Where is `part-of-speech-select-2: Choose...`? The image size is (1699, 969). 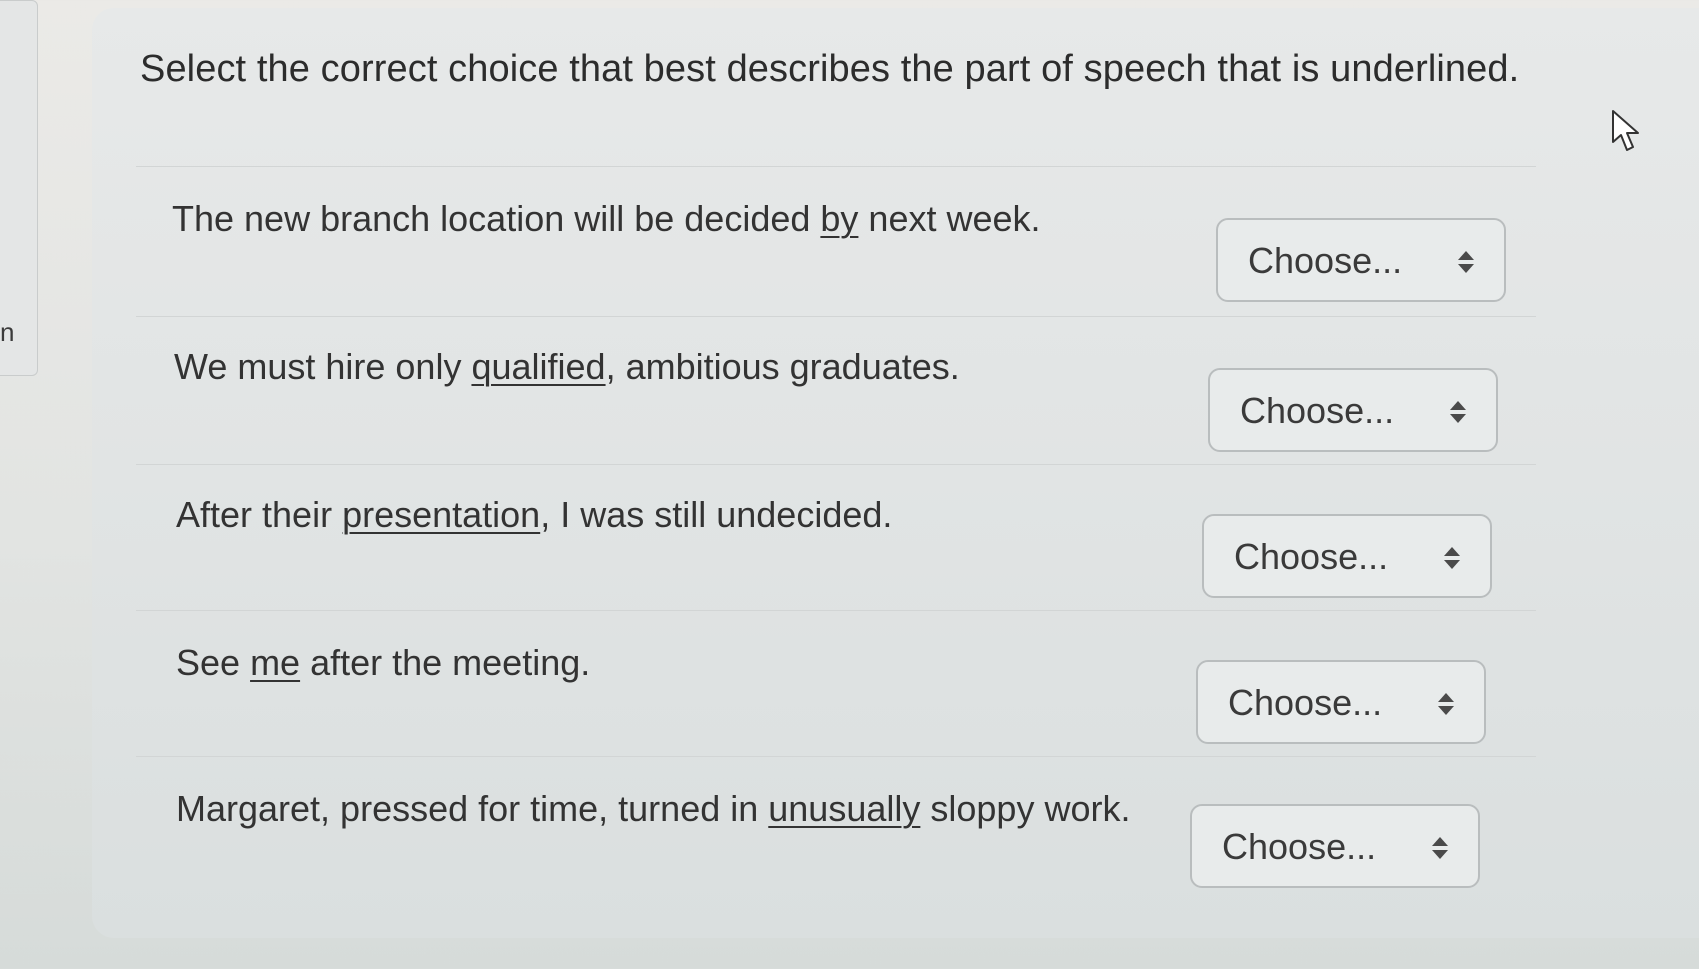 part-of-speech-select-2: Choose... is located at coordinates (1353, 410).